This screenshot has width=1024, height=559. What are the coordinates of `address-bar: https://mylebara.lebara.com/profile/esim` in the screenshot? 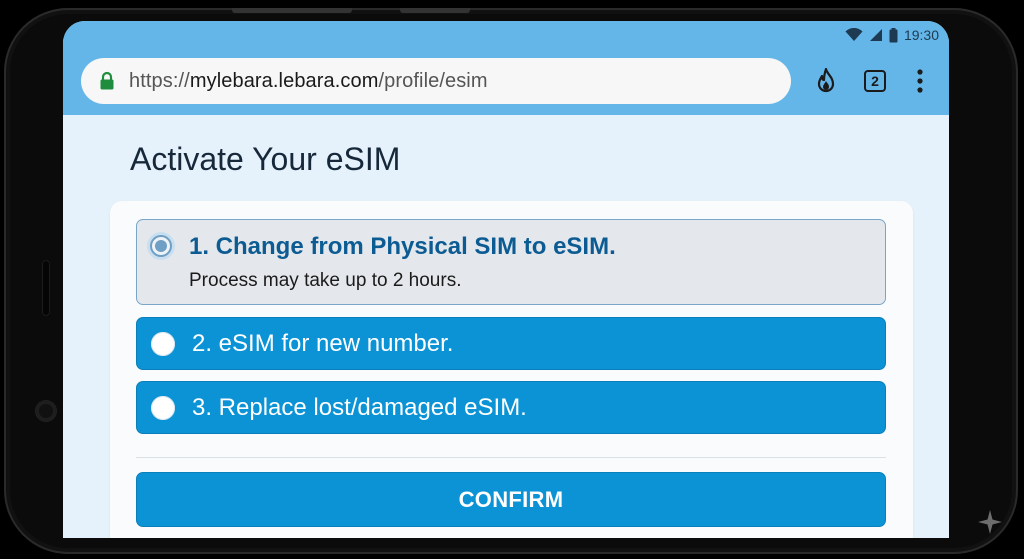 It's located at (436, 81).